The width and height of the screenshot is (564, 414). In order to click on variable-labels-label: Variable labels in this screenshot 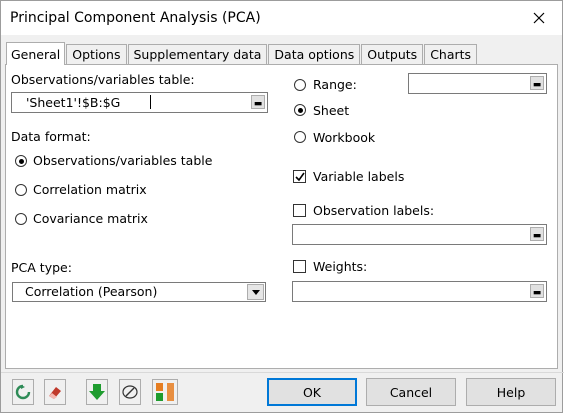, I will do `click(359, 176)`.